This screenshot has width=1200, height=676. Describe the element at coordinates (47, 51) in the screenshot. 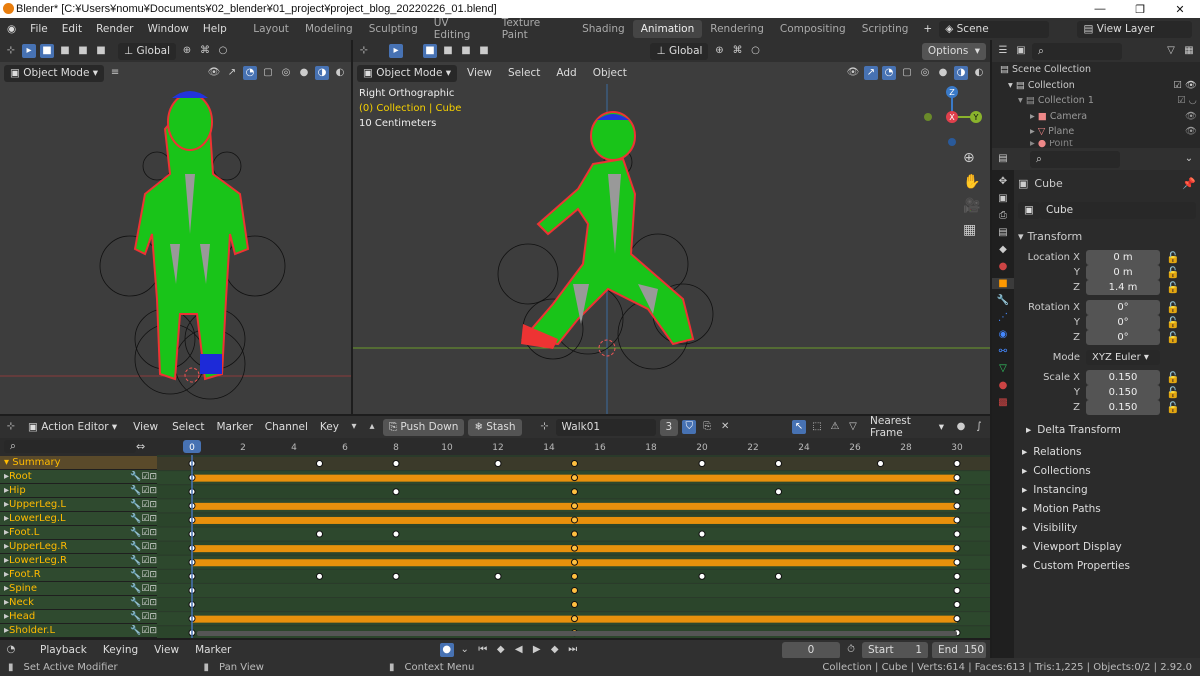

I see `select-mode-new-icon: ■` at that location.